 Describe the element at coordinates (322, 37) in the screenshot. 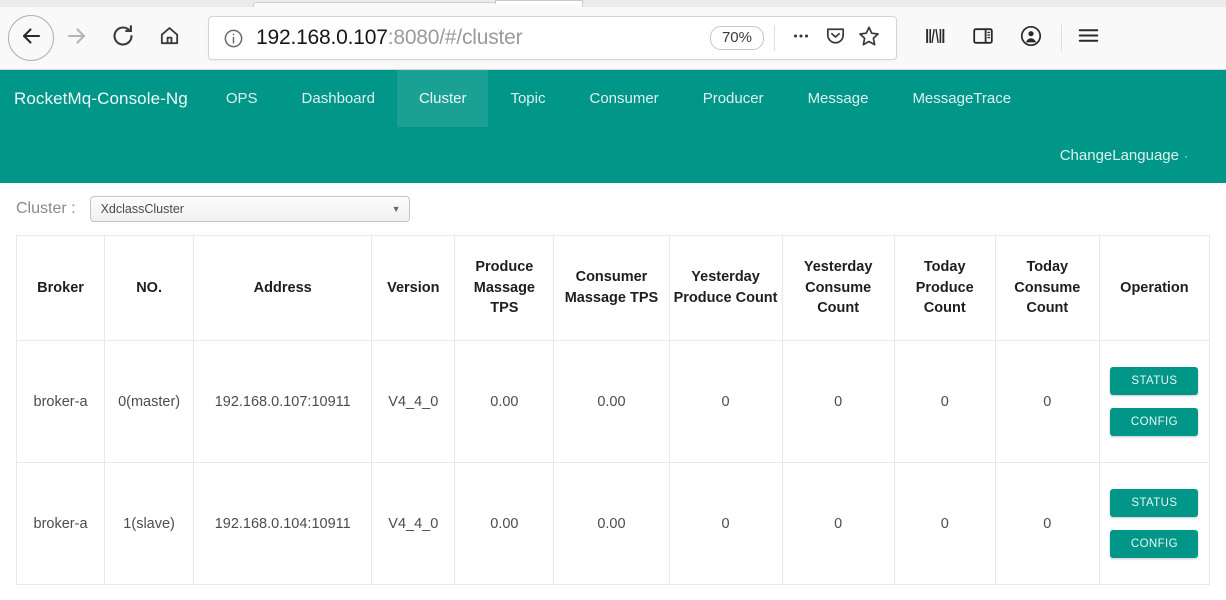

I see `url-host: 192.168.0.107` at that location.